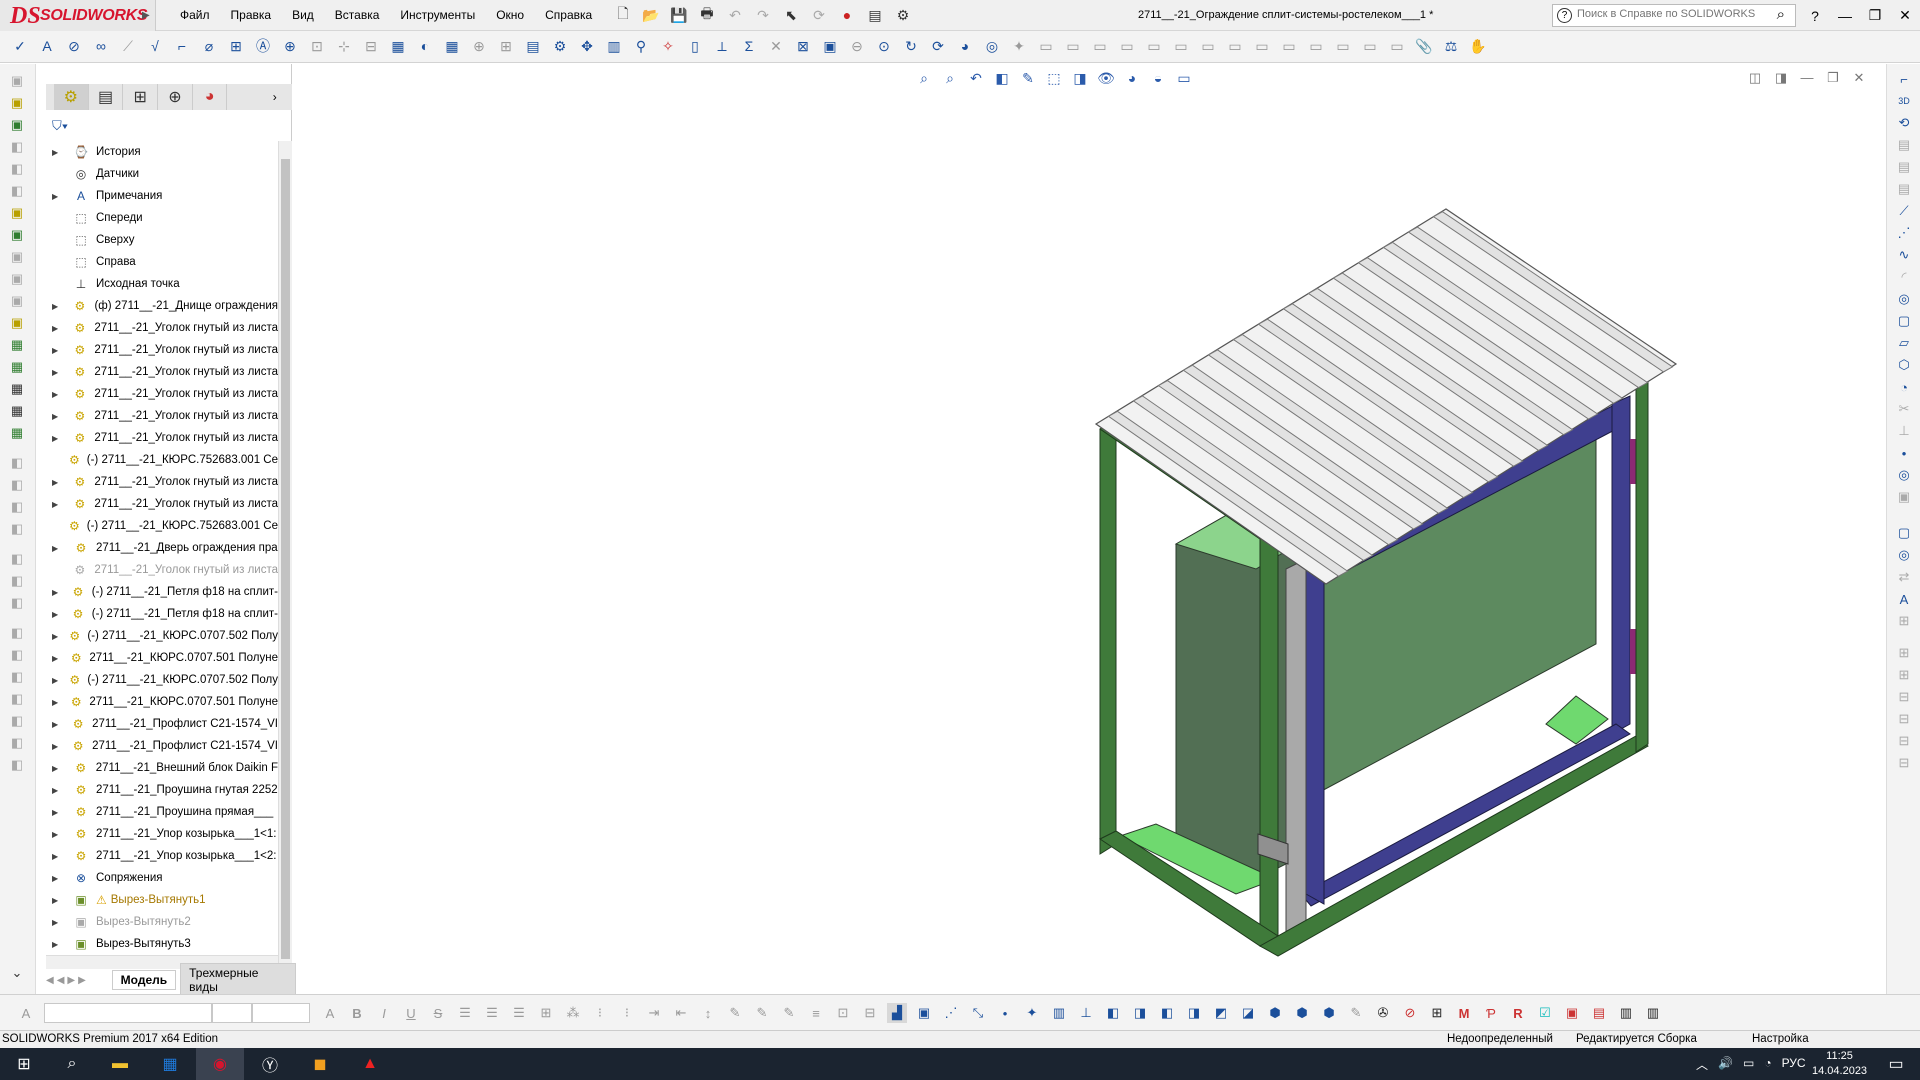 The image size is (1920, 1080). Describe the element at coordinates (17, 301) in the screenshot. I see `left-tool-11-icon: ▣` at that location.